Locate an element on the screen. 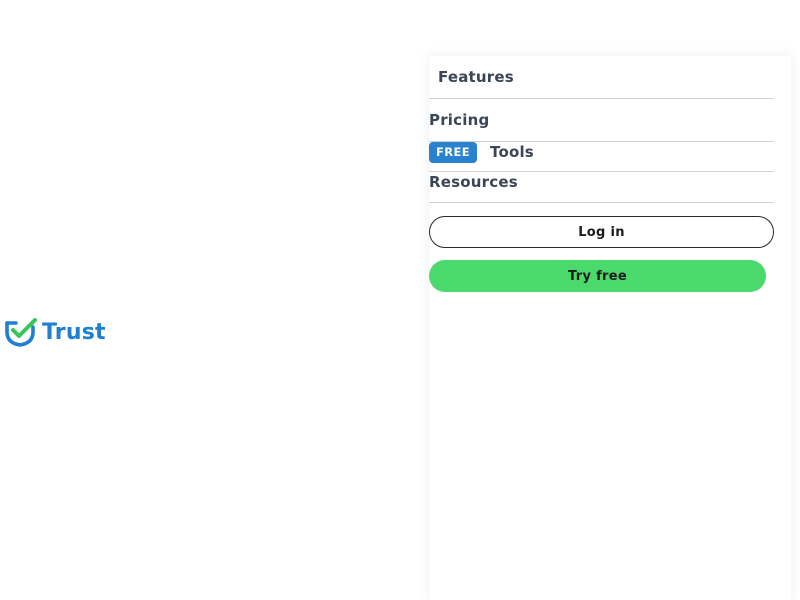 The height and width of the screenshot is (600, 800). try-free-button: Try free is located at coordinates (597, 276).